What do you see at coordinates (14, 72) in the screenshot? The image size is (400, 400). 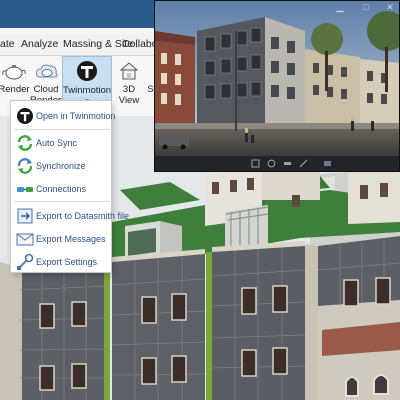 I see `teapot-icon` at bounding box center [14, 72].